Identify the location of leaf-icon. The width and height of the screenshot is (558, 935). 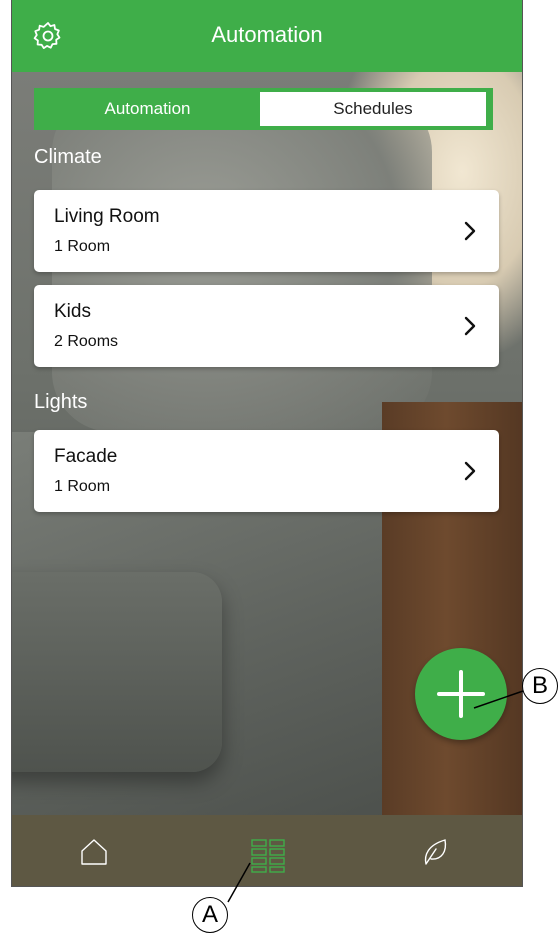
(435, 852).